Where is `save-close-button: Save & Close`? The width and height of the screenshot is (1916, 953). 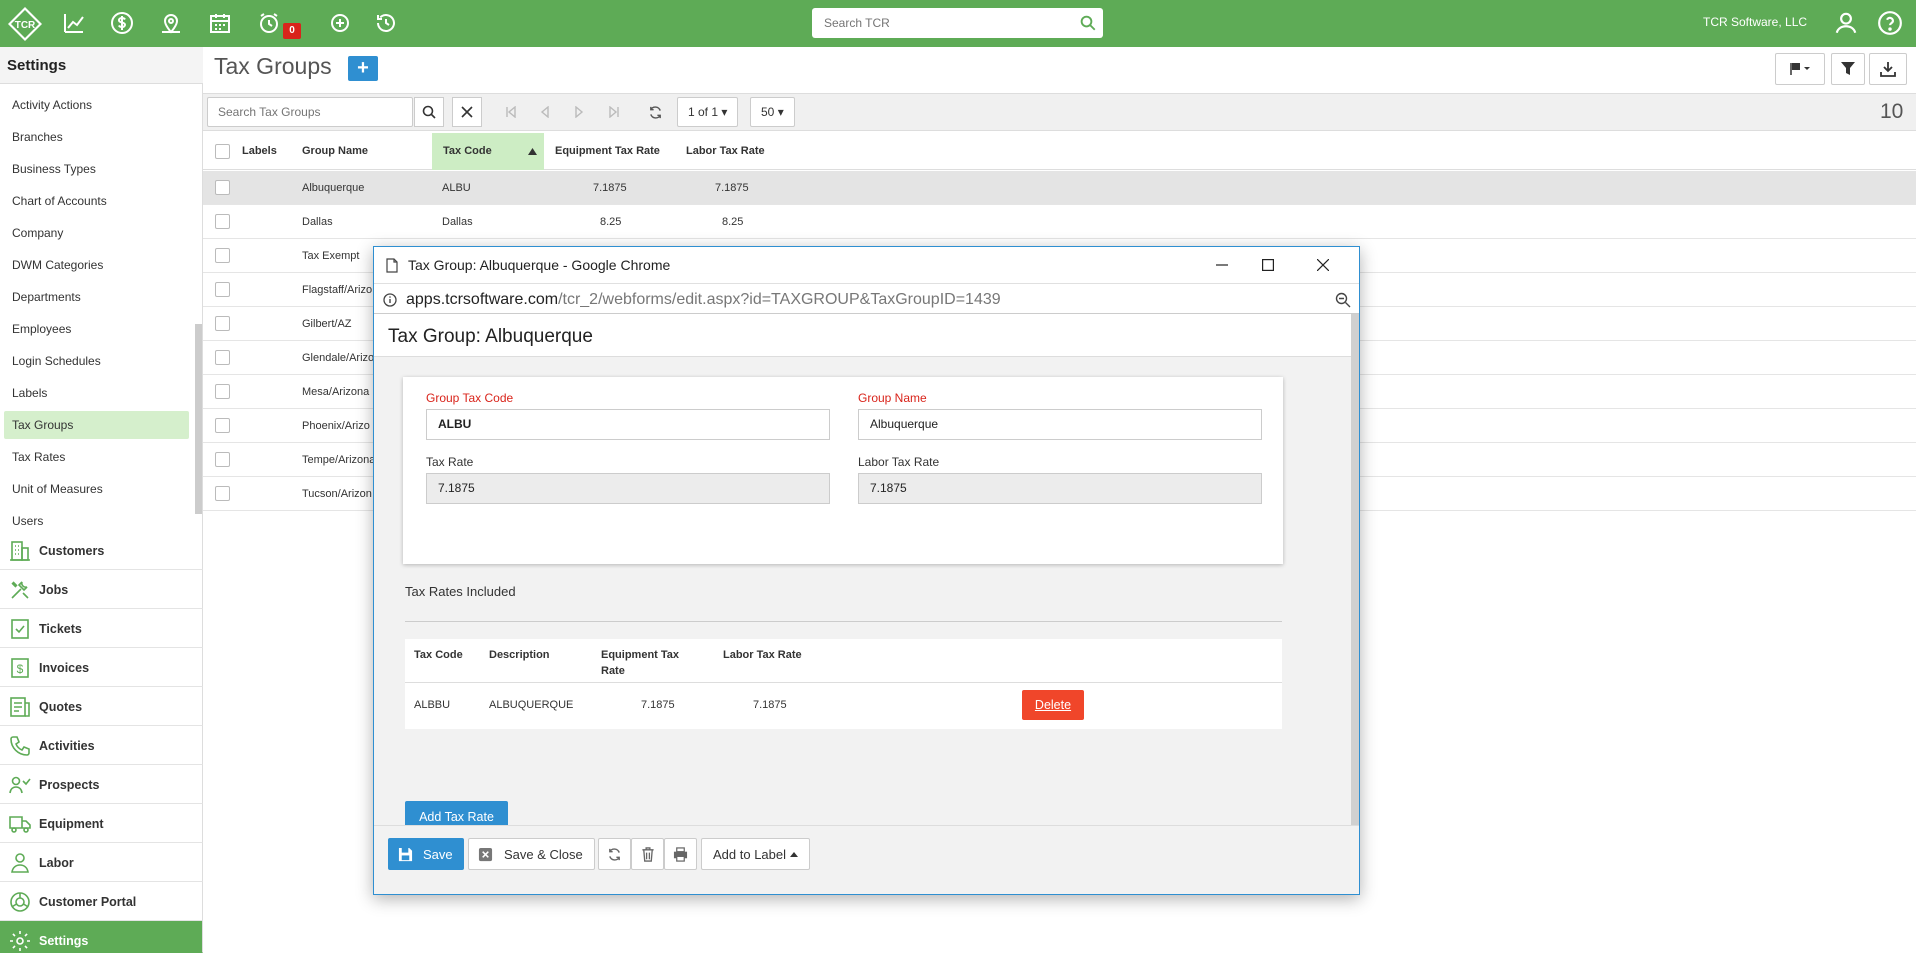 save-close-button: Save & Close is located at coordinates (531, 854).